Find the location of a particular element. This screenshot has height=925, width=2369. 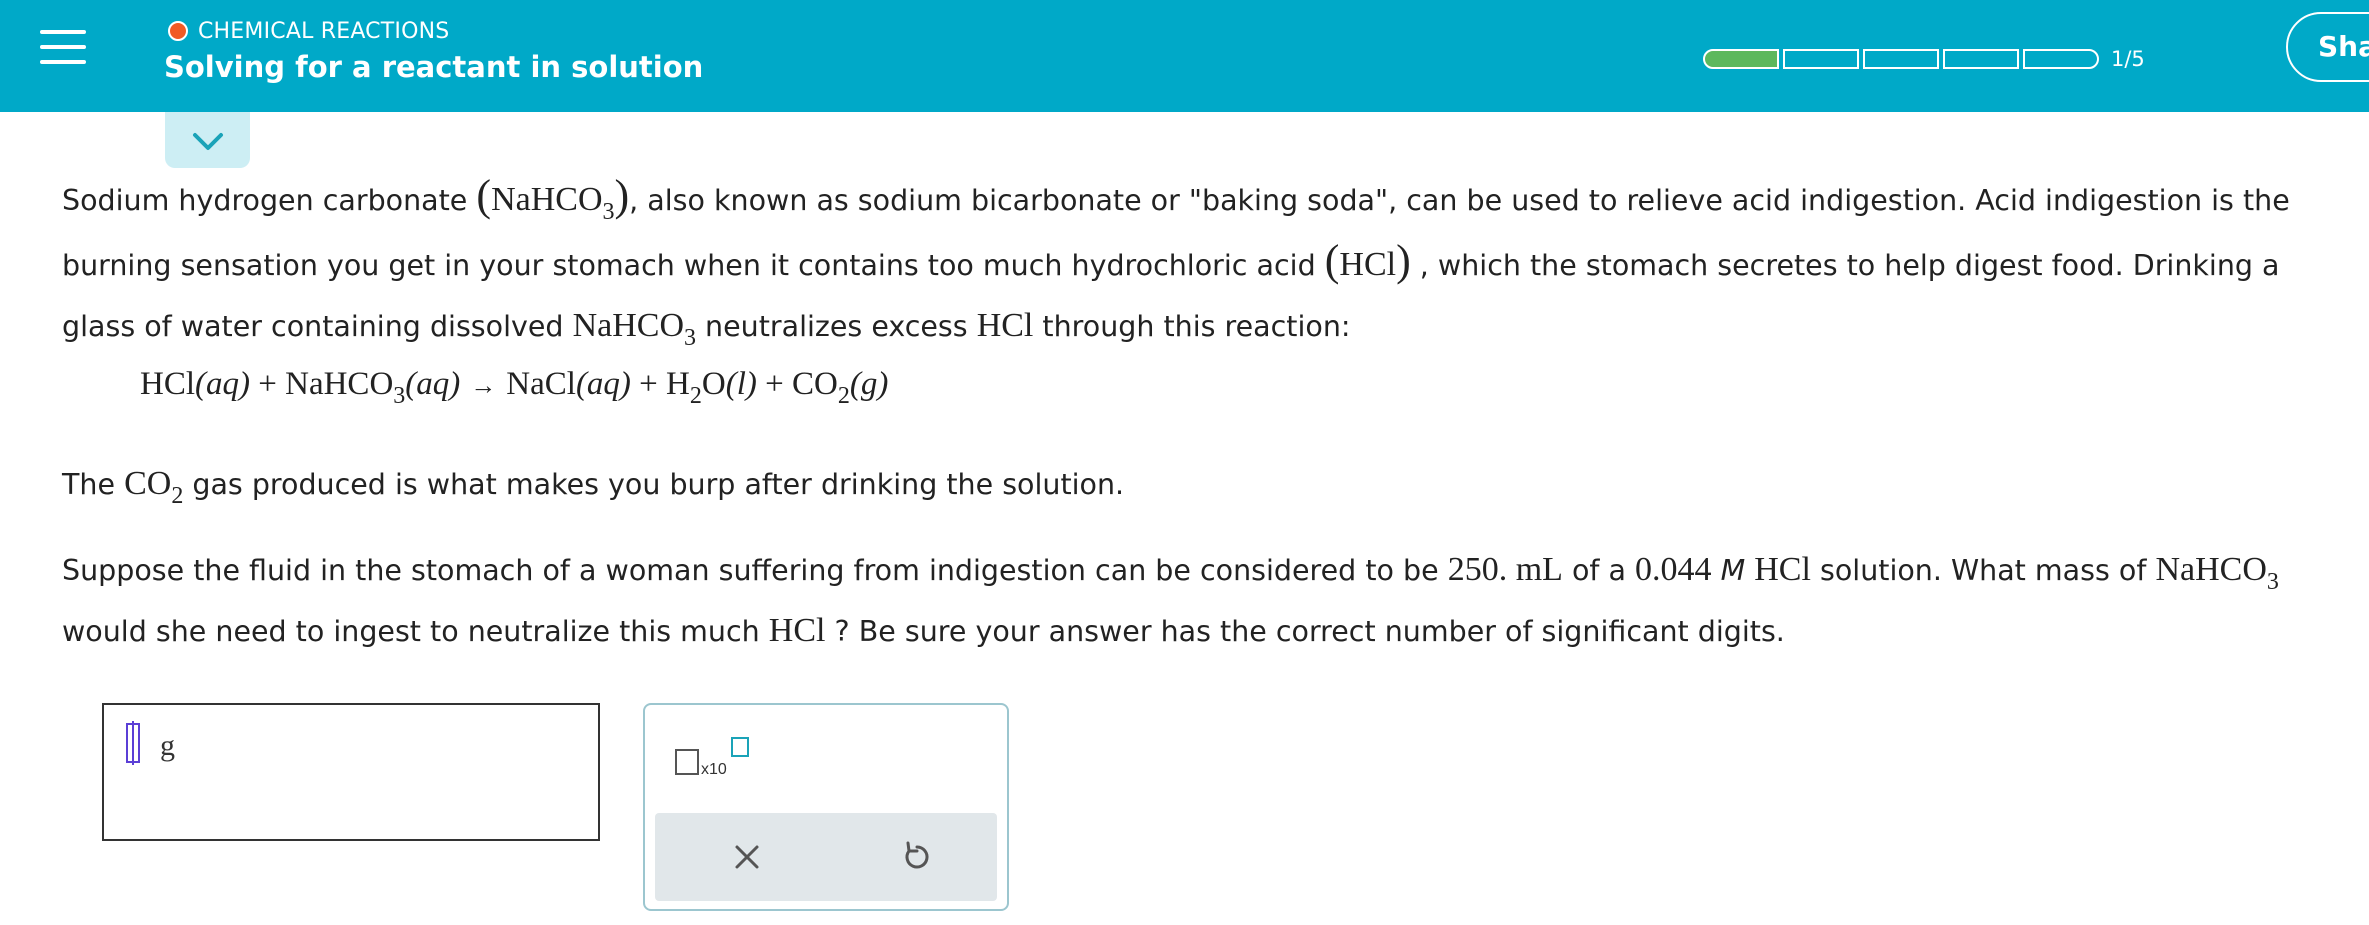

collapse-header-button is located at coordinates (207, 140).